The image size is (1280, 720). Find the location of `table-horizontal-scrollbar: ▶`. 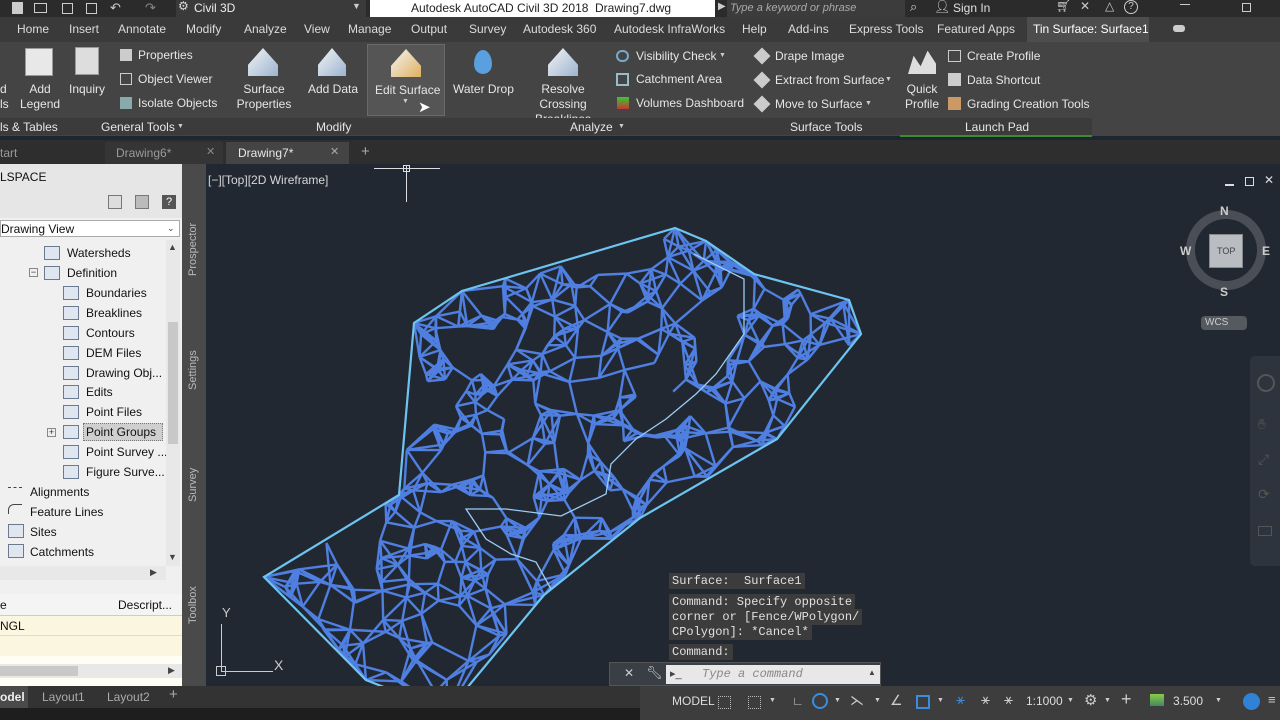

table-horizontal-scrollbar: ▶ is located at coordinates (91, 671).